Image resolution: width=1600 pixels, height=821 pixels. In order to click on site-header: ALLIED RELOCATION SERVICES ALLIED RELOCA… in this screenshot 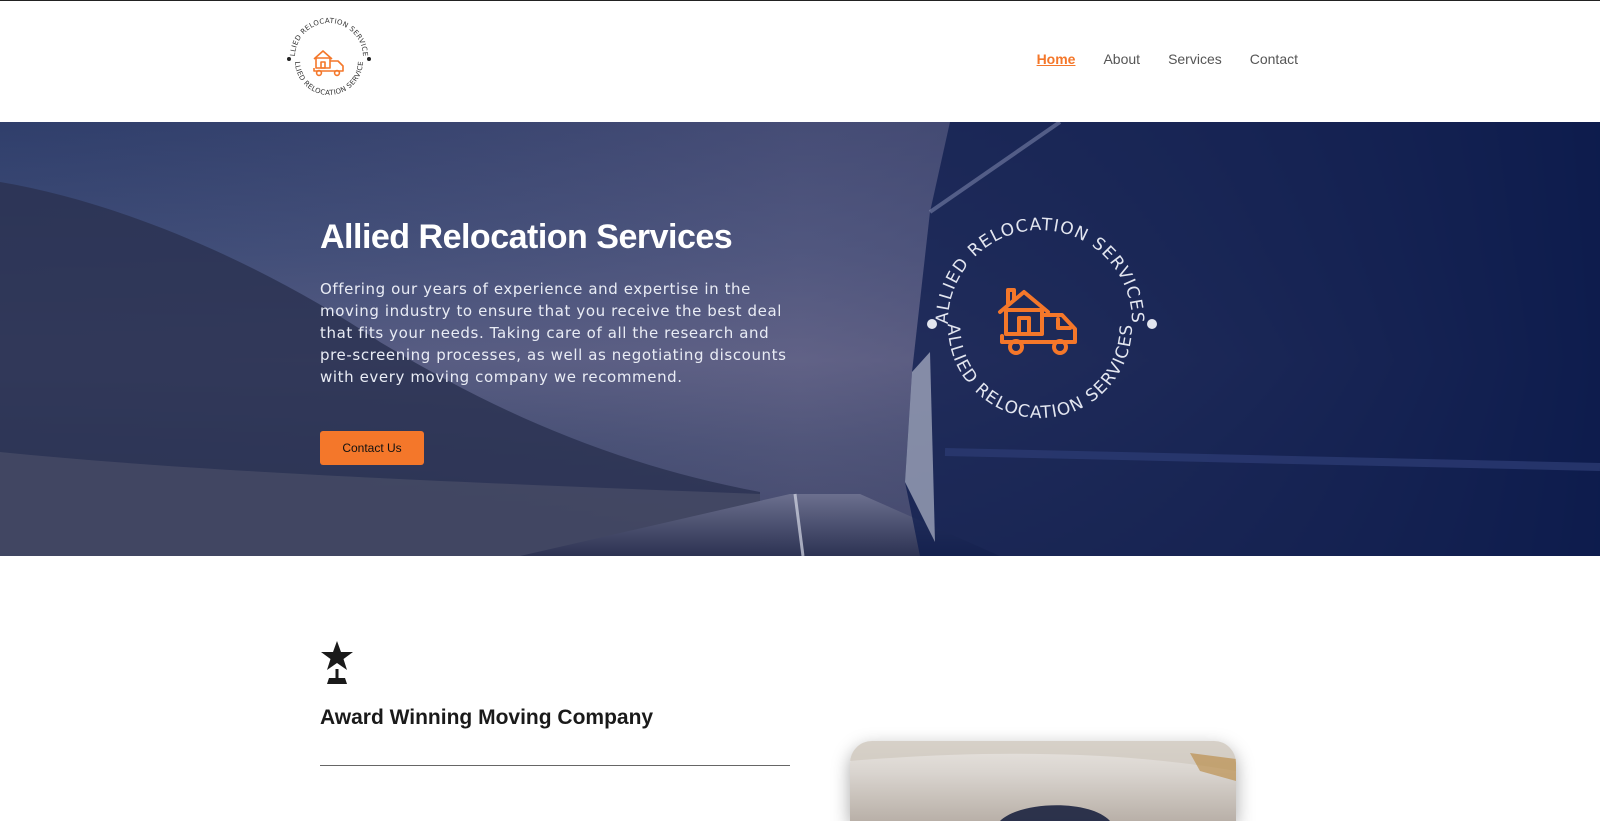, I will do `click(800, 61)`.